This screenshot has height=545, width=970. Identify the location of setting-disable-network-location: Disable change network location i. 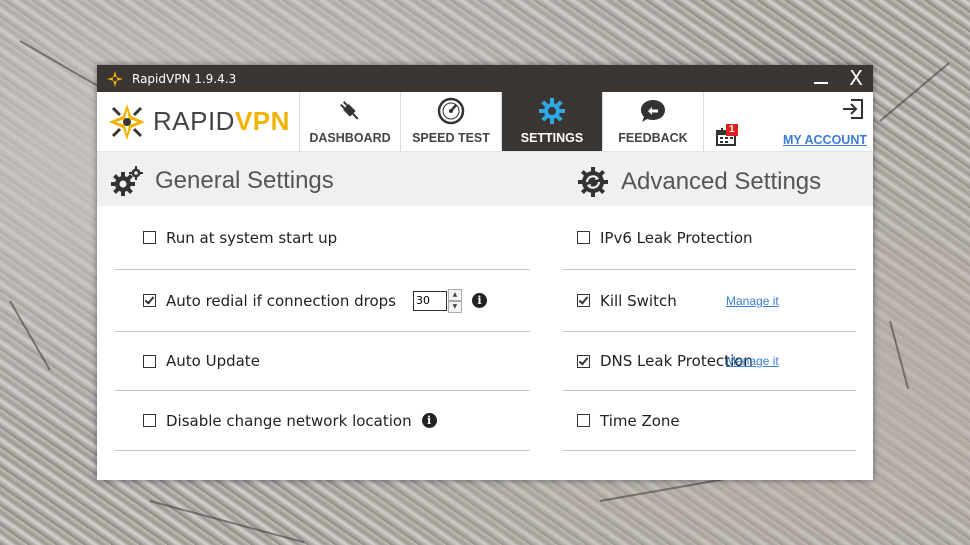
(322, 421).